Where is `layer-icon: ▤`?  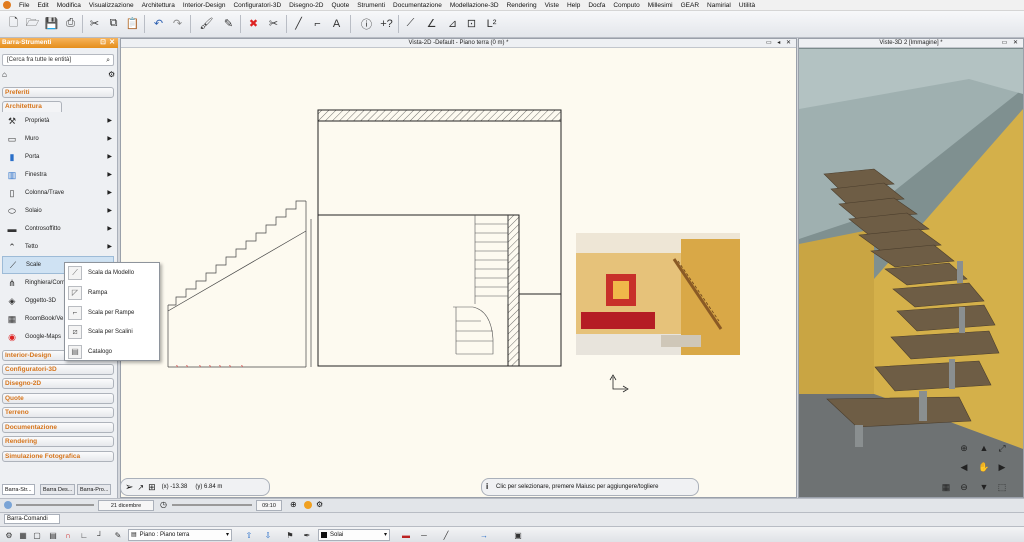
layer-icon: ▤ is located at coordinates (53, 535).